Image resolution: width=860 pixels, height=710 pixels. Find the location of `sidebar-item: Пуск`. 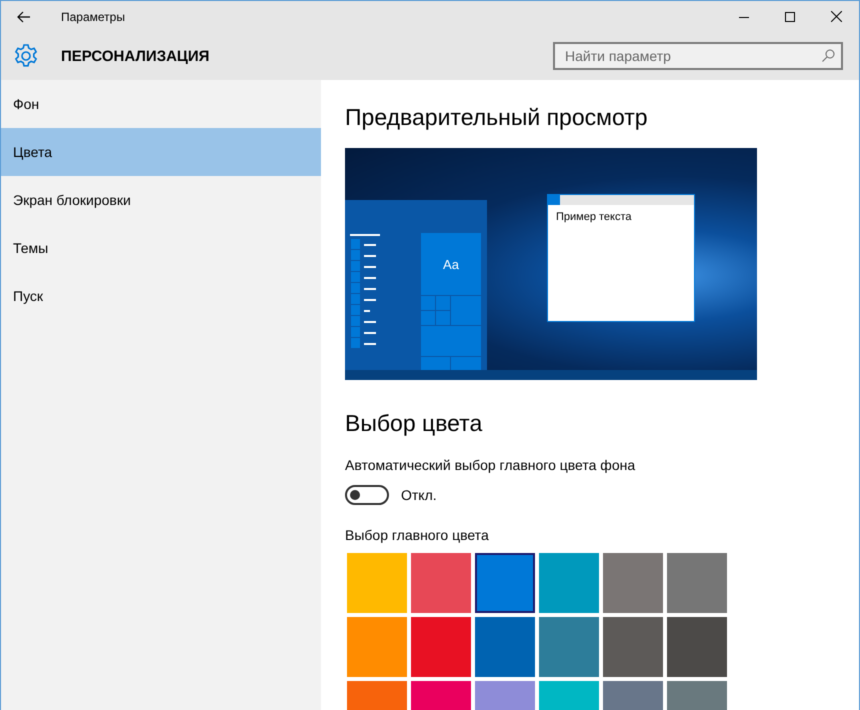

sidebar-item: Пуск is located at coordinates (161, 296).